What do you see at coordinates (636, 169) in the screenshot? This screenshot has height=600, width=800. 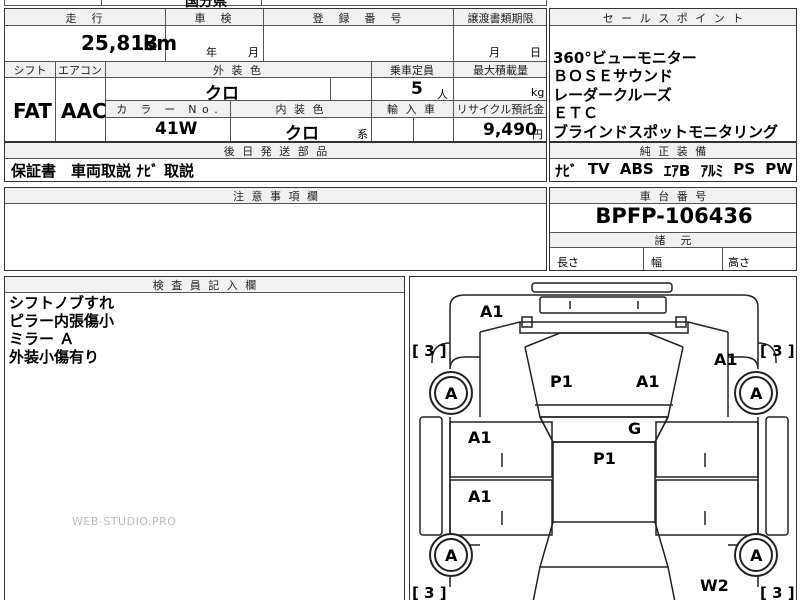 I see `equipment-item: ABS` at bounding box center [636, 169].